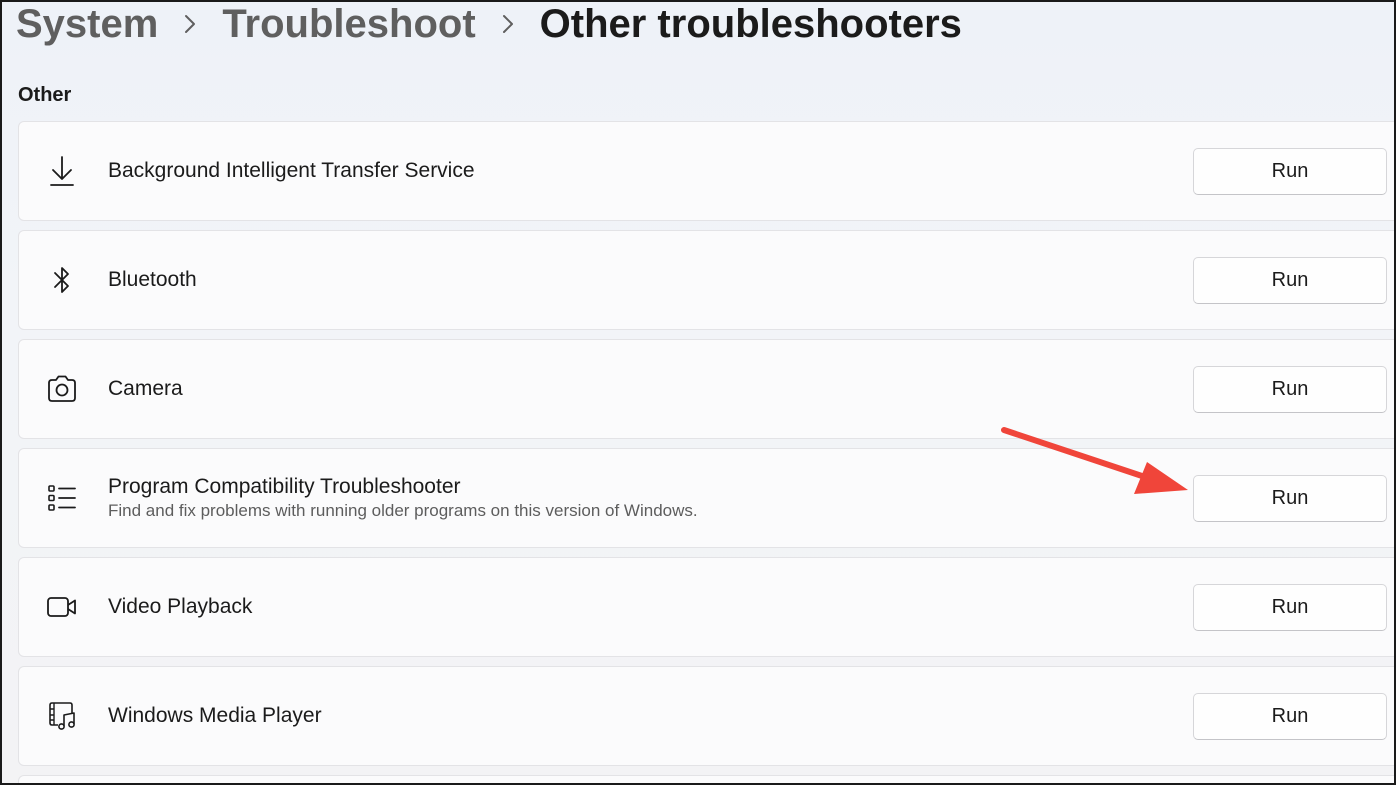 This screenshot has width=1396, height=785. I want to click on troubleshooter-item-bluetooth: Bluetooth Run, so click(706, 280).